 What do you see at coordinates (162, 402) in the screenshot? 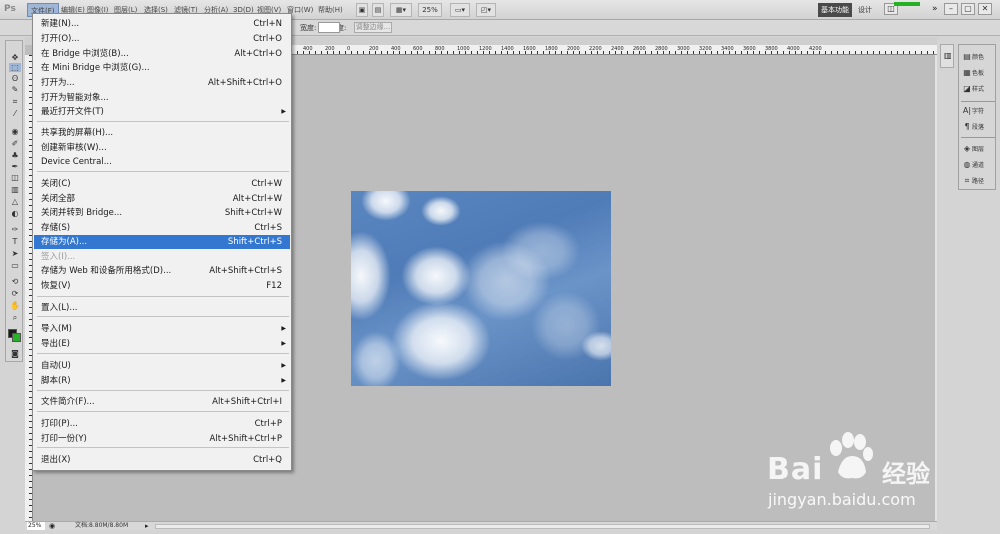
I see `file-menu-item: 文件简介(F)... Alt+Shift+Ctrl+I` at bounding box center [162, 402].